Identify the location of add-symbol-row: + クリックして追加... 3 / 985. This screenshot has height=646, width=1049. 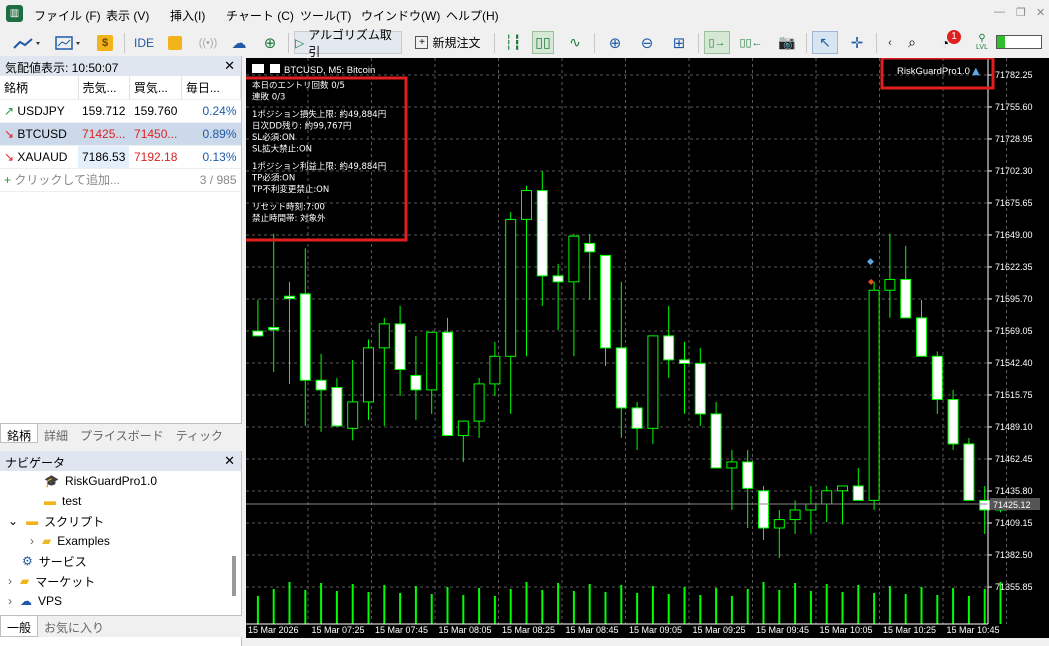
(120, 180).